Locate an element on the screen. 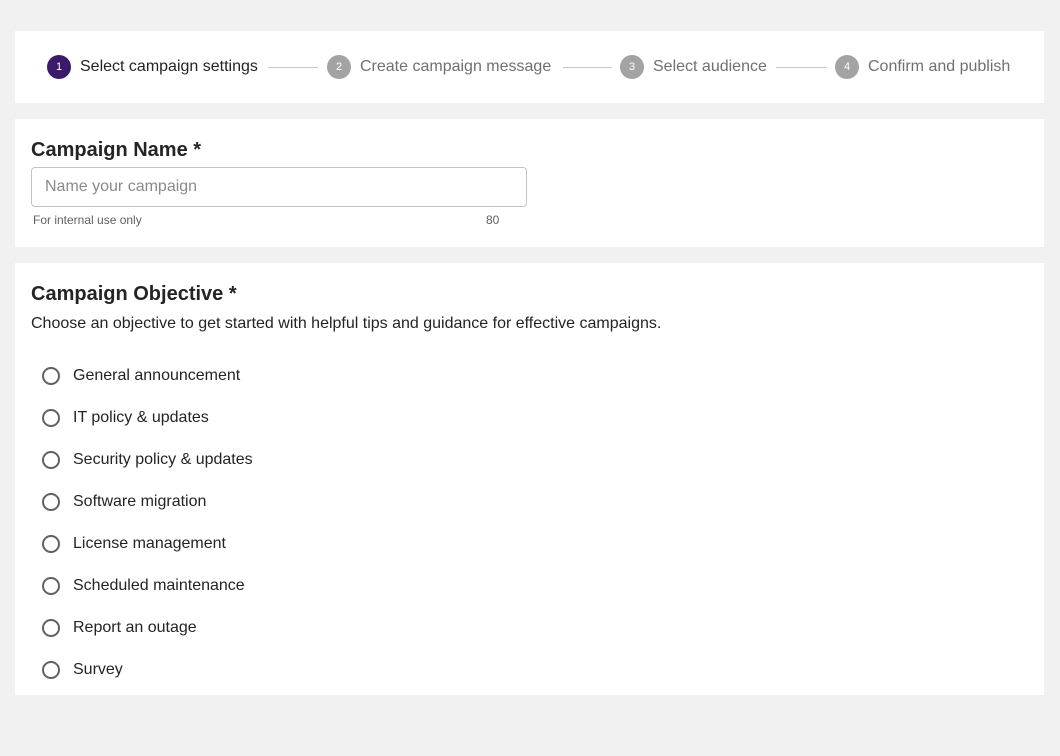  radio-label: IT policy & updates is located at coordinates (141, 417).